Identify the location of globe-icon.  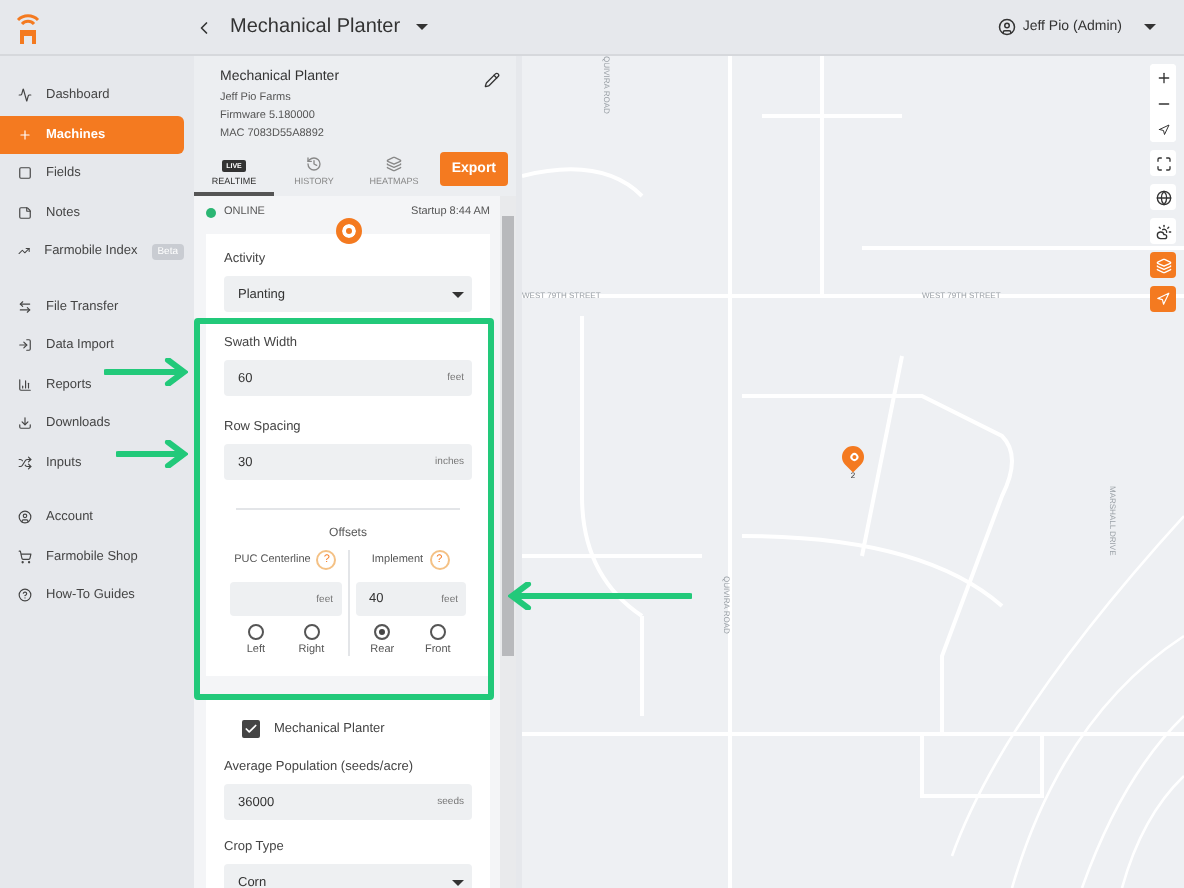
(1163, 197).